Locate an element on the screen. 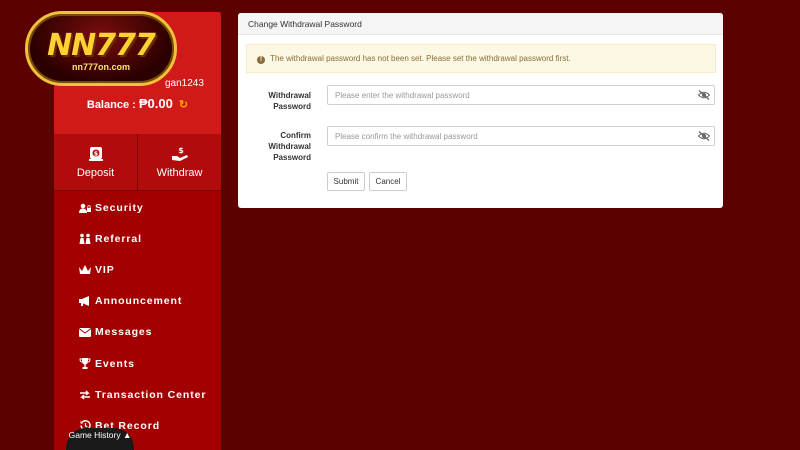 The height and width of the screenshot is (450, 800). wallet-actions: $ Deposit $ Withdraw is located at coordinates (137, 162).